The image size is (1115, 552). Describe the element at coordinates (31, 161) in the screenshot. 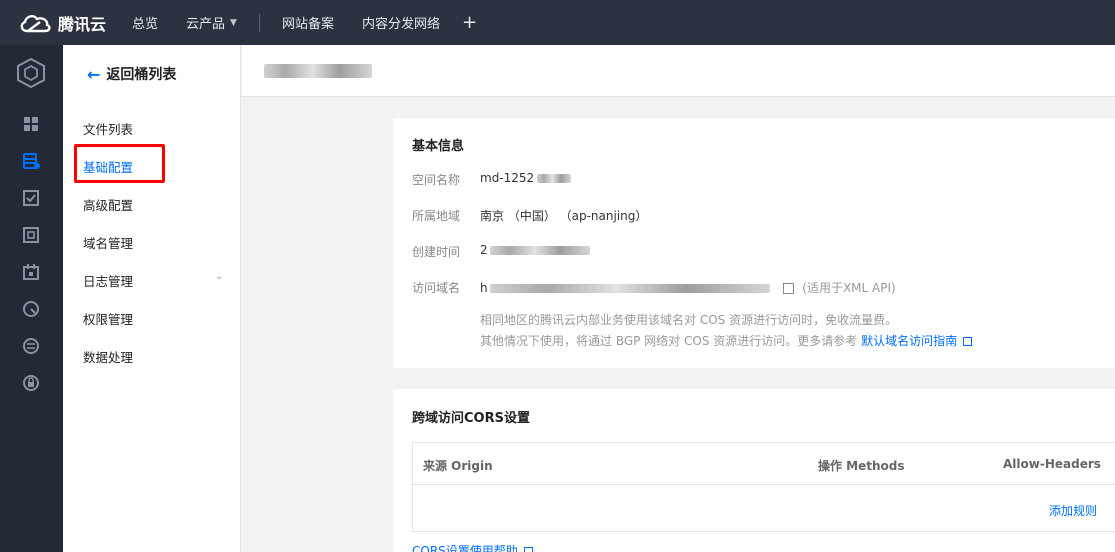

I see `bucket-storage-icon` at that location.